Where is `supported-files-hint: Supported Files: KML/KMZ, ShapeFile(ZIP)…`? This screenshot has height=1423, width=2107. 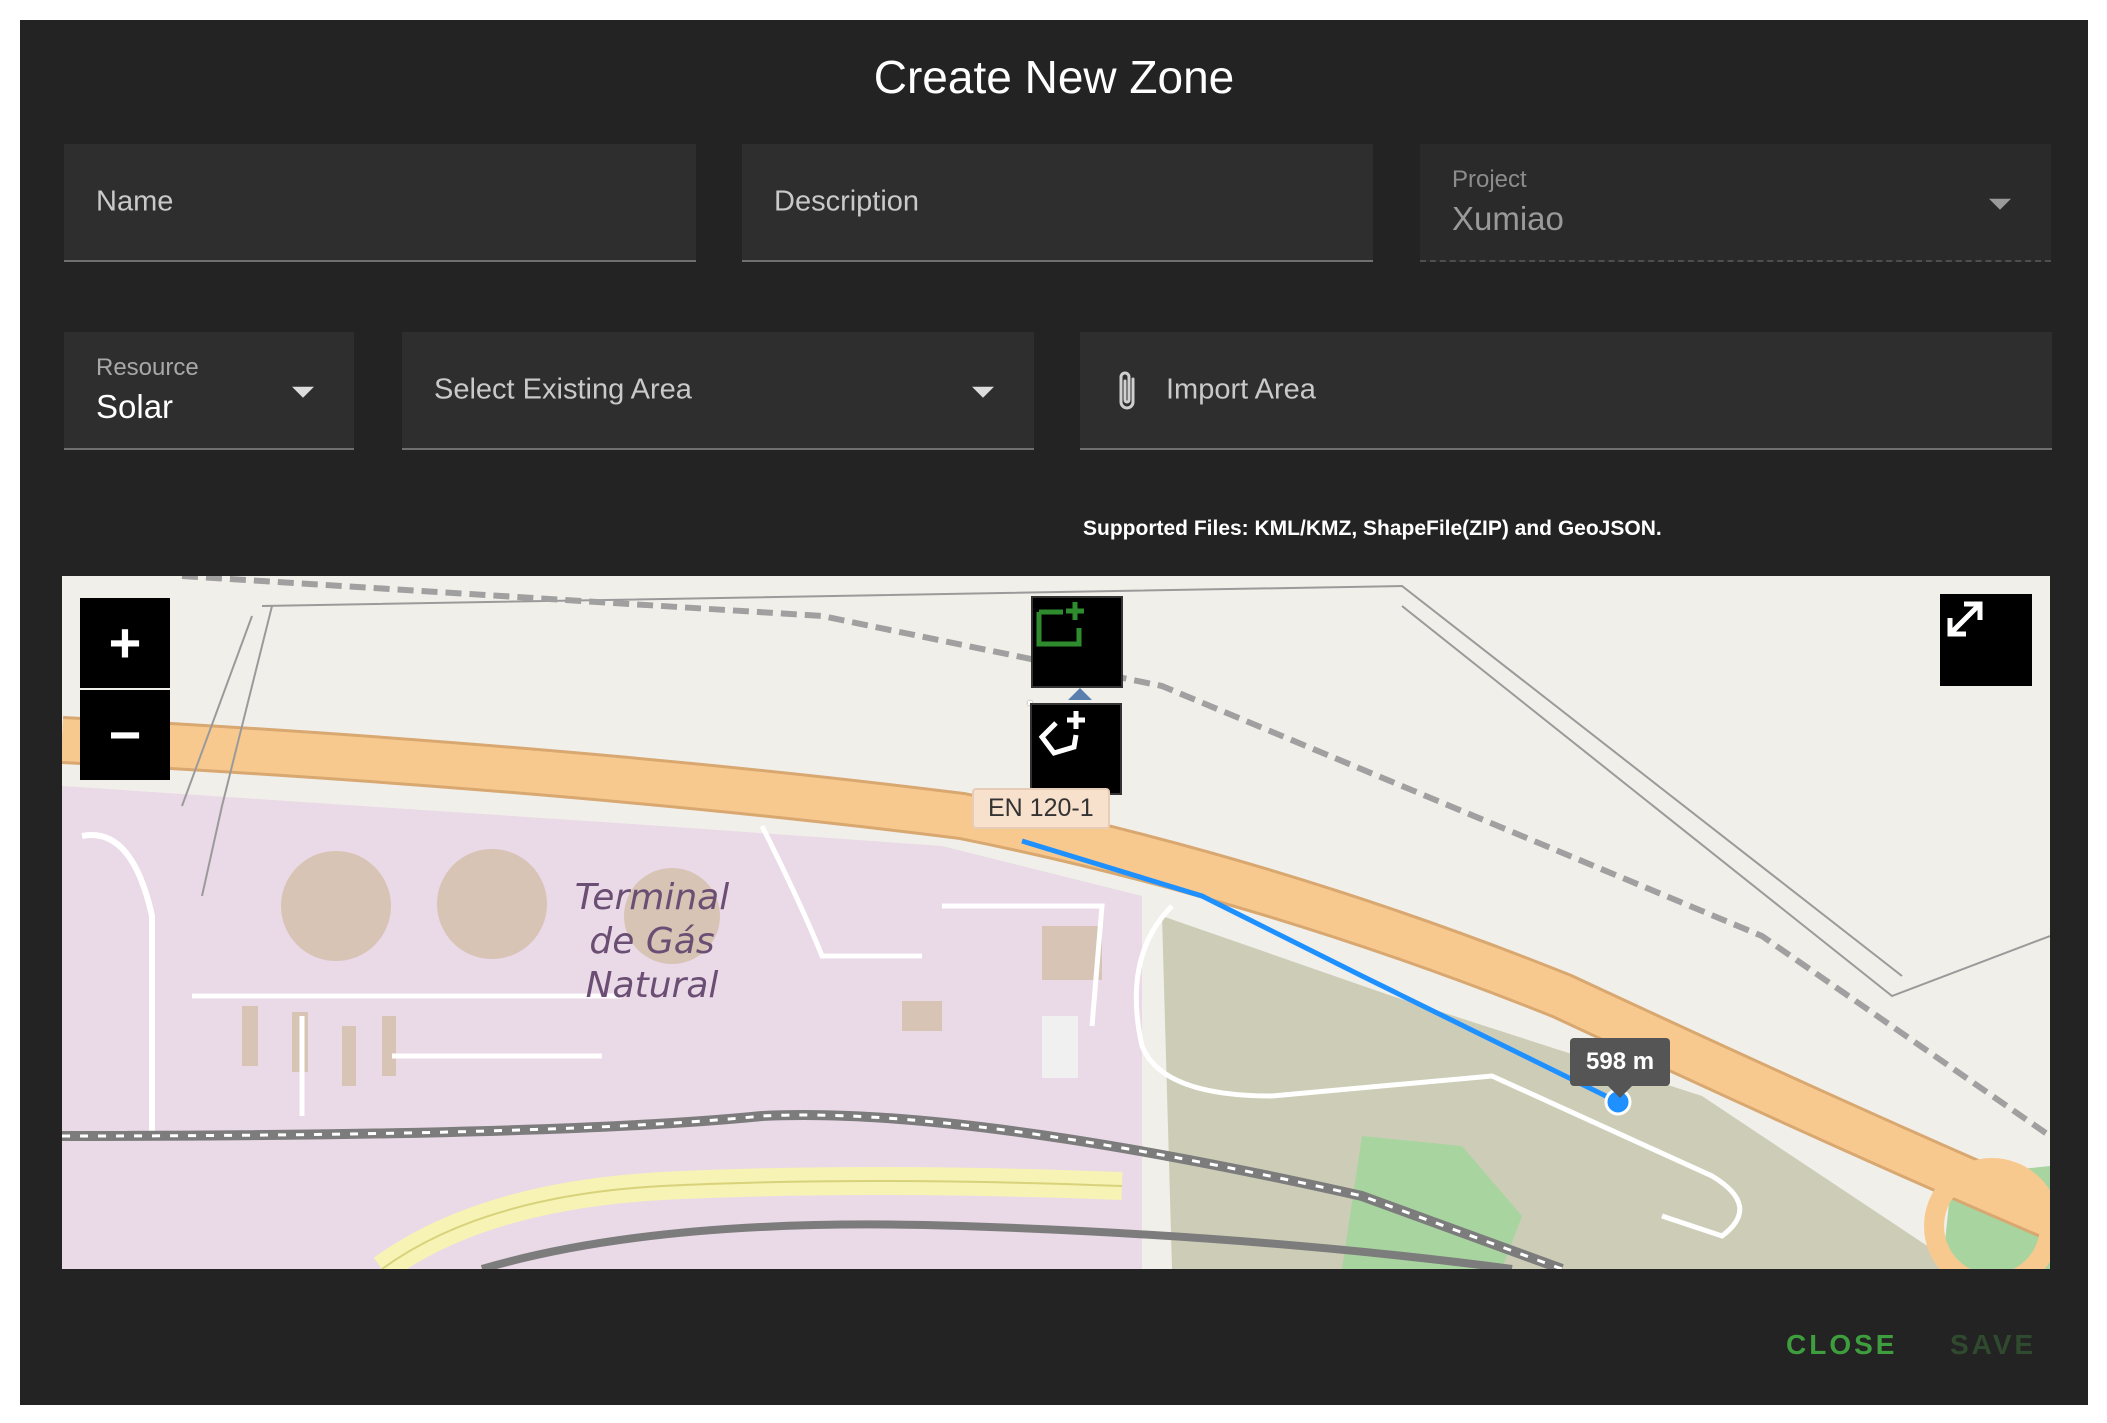
supported-files-hint: Supported Files: KML/KMZ, ShapeFile(ZIP)… is located at coordinates (1372, 528).